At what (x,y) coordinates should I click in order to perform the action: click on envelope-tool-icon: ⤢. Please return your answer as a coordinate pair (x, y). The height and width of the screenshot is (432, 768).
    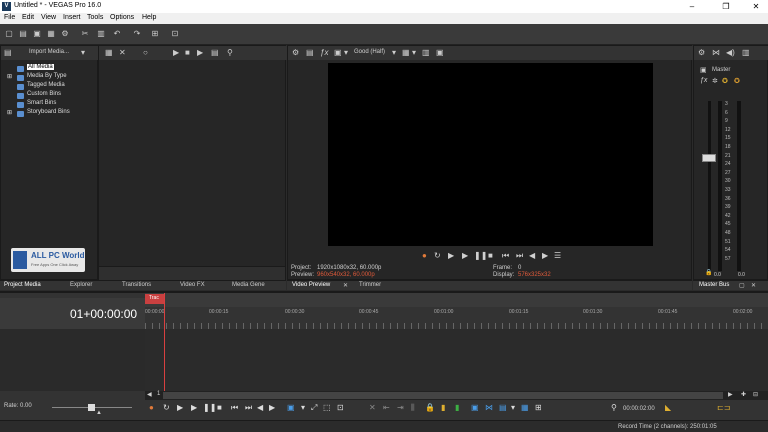
    Looking at the image, I should click on (314, 408).